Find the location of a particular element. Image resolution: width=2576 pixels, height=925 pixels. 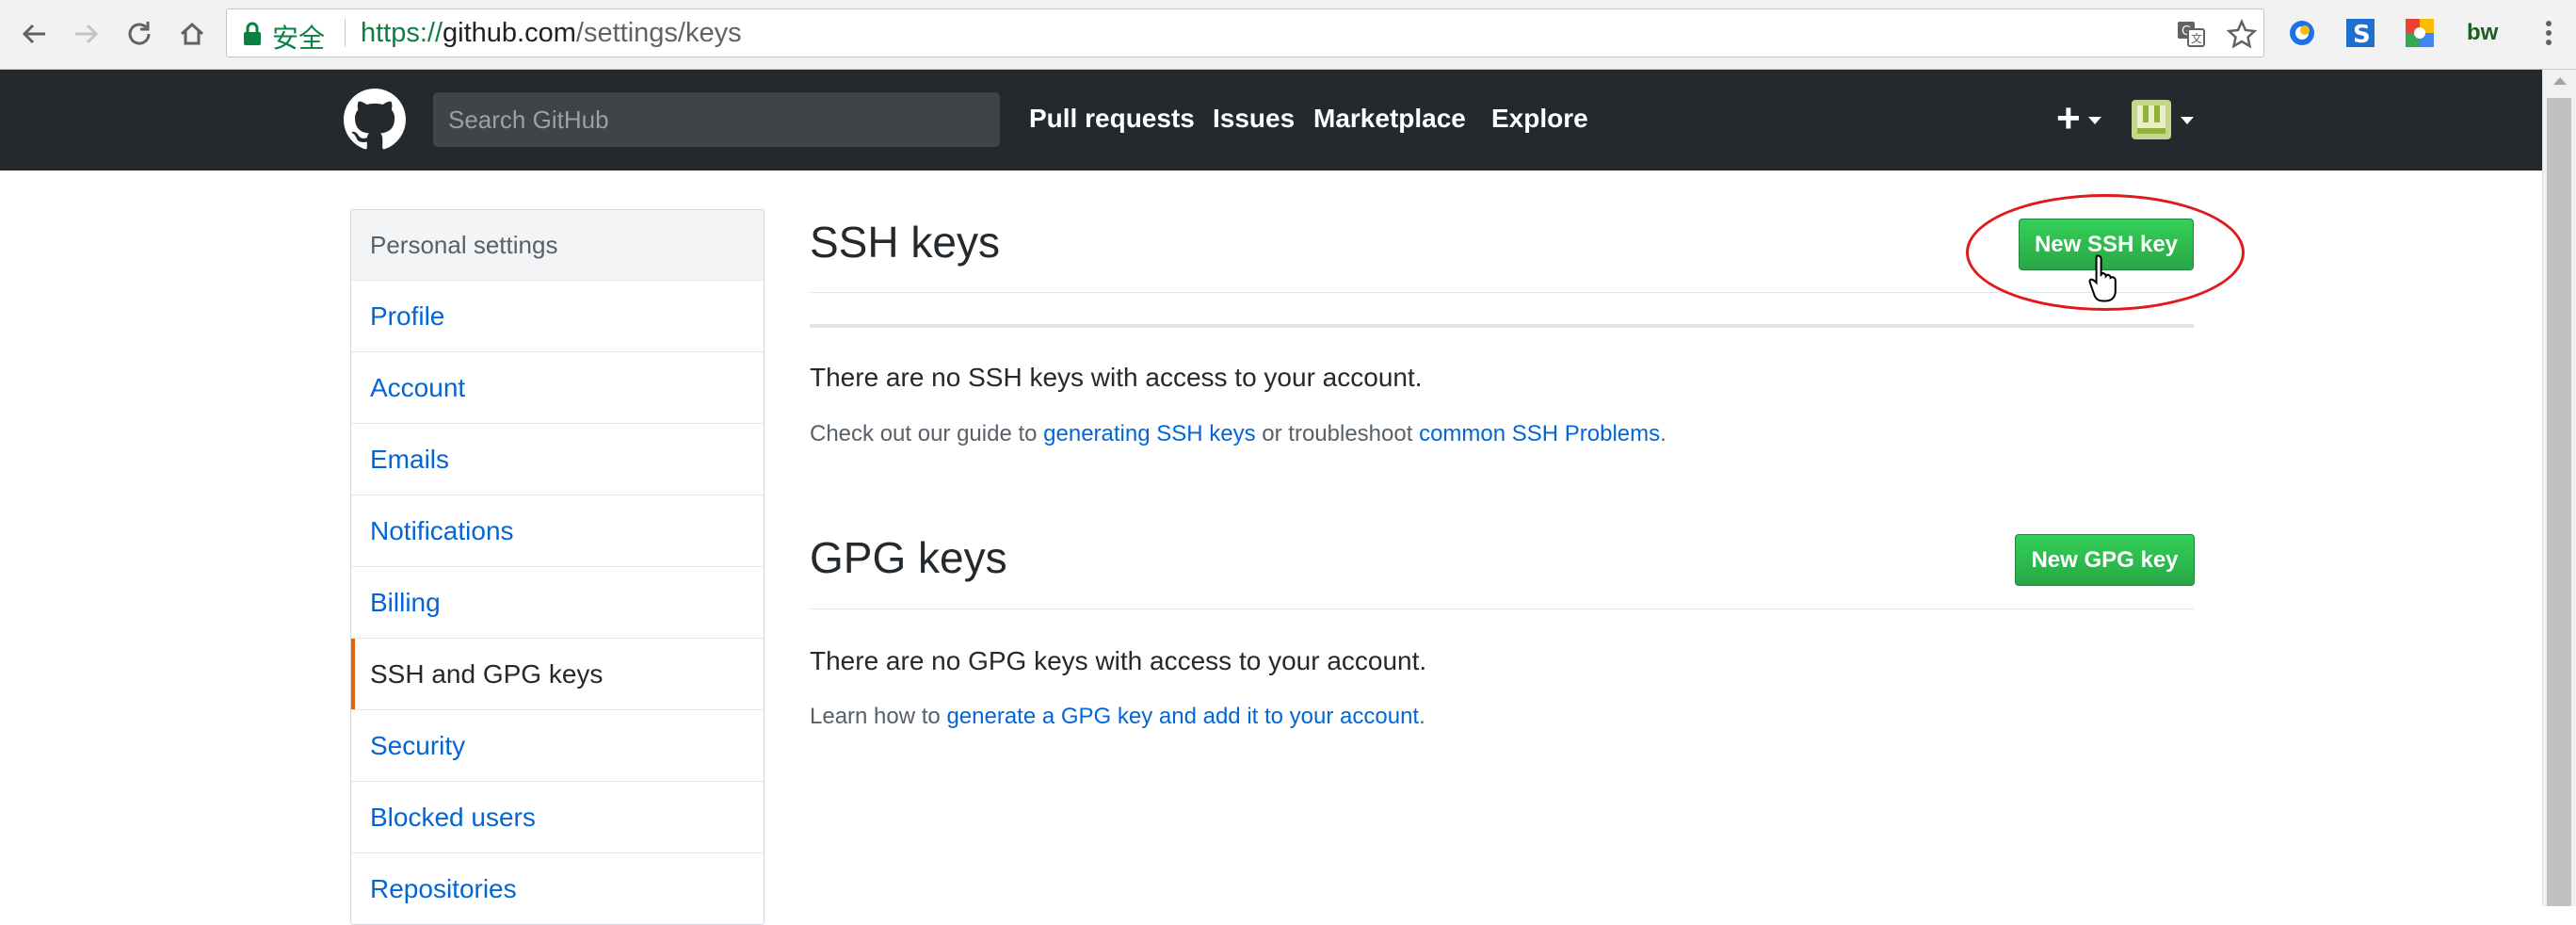

sidebar-item-ssh-gpg-keys: SSH and GPG keys is located at coordinates (557, 675).